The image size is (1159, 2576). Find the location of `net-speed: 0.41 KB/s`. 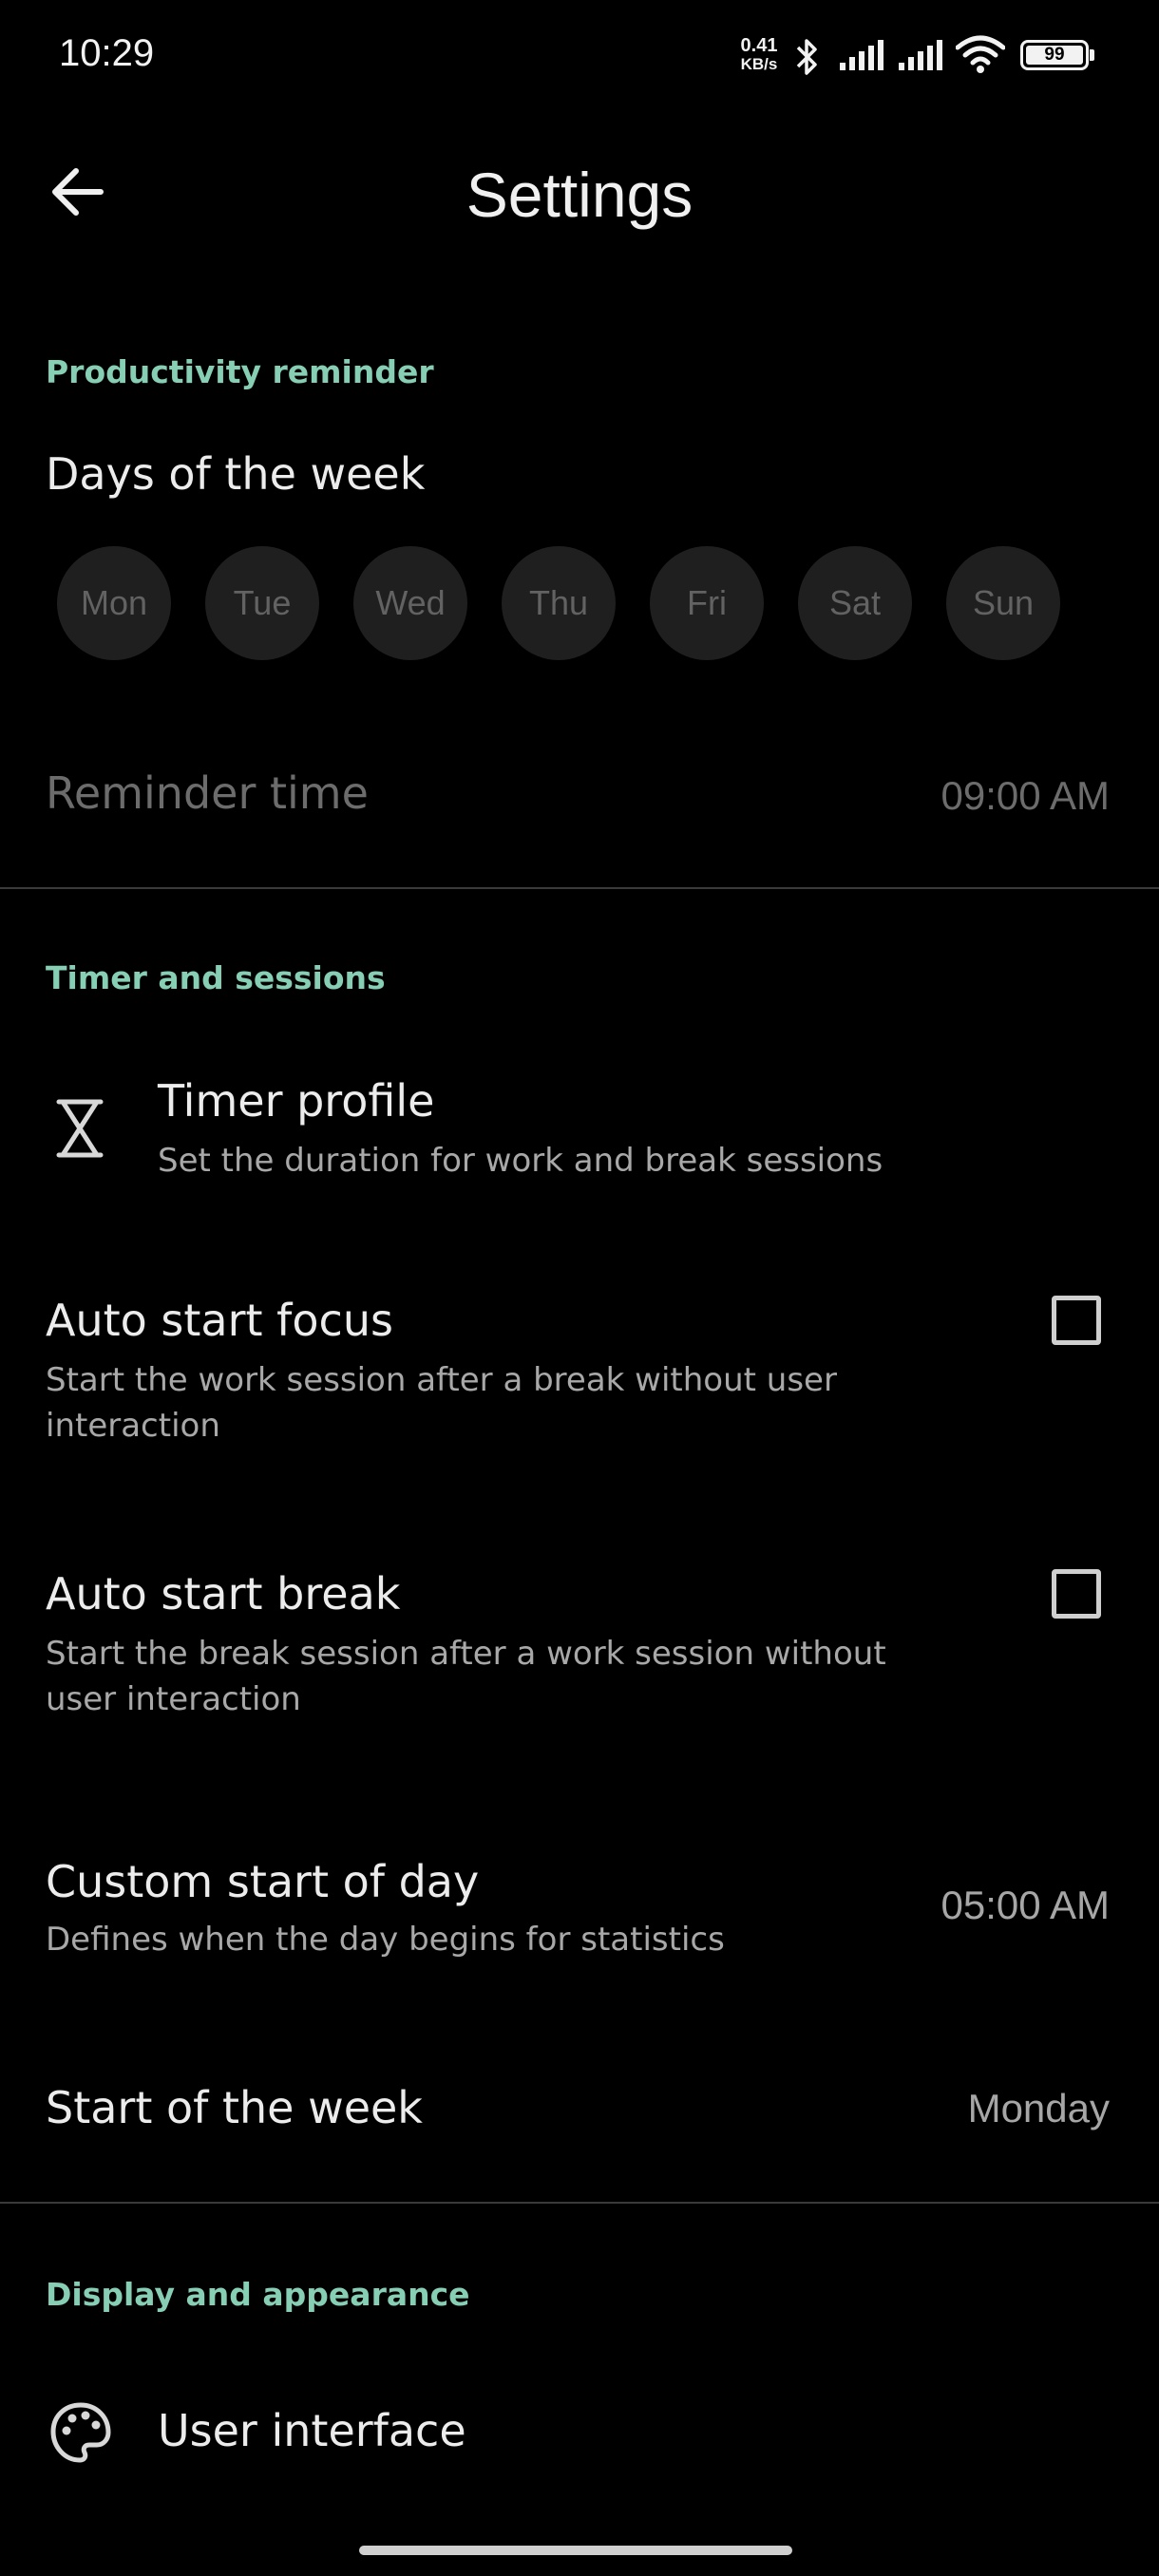

net-speed: 0.41 KB/s is located at coordinates (759, 55).